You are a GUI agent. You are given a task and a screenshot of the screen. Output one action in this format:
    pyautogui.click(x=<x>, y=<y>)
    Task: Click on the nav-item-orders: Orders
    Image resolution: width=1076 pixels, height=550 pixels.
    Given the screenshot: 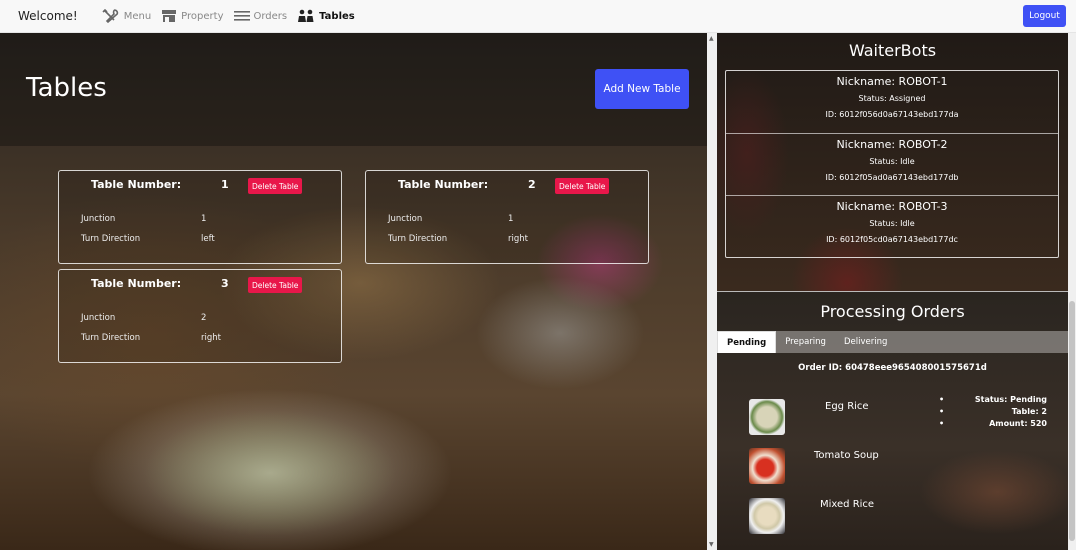 What is the action you would take?
    pyautogui.click(x=260, y=16)
    